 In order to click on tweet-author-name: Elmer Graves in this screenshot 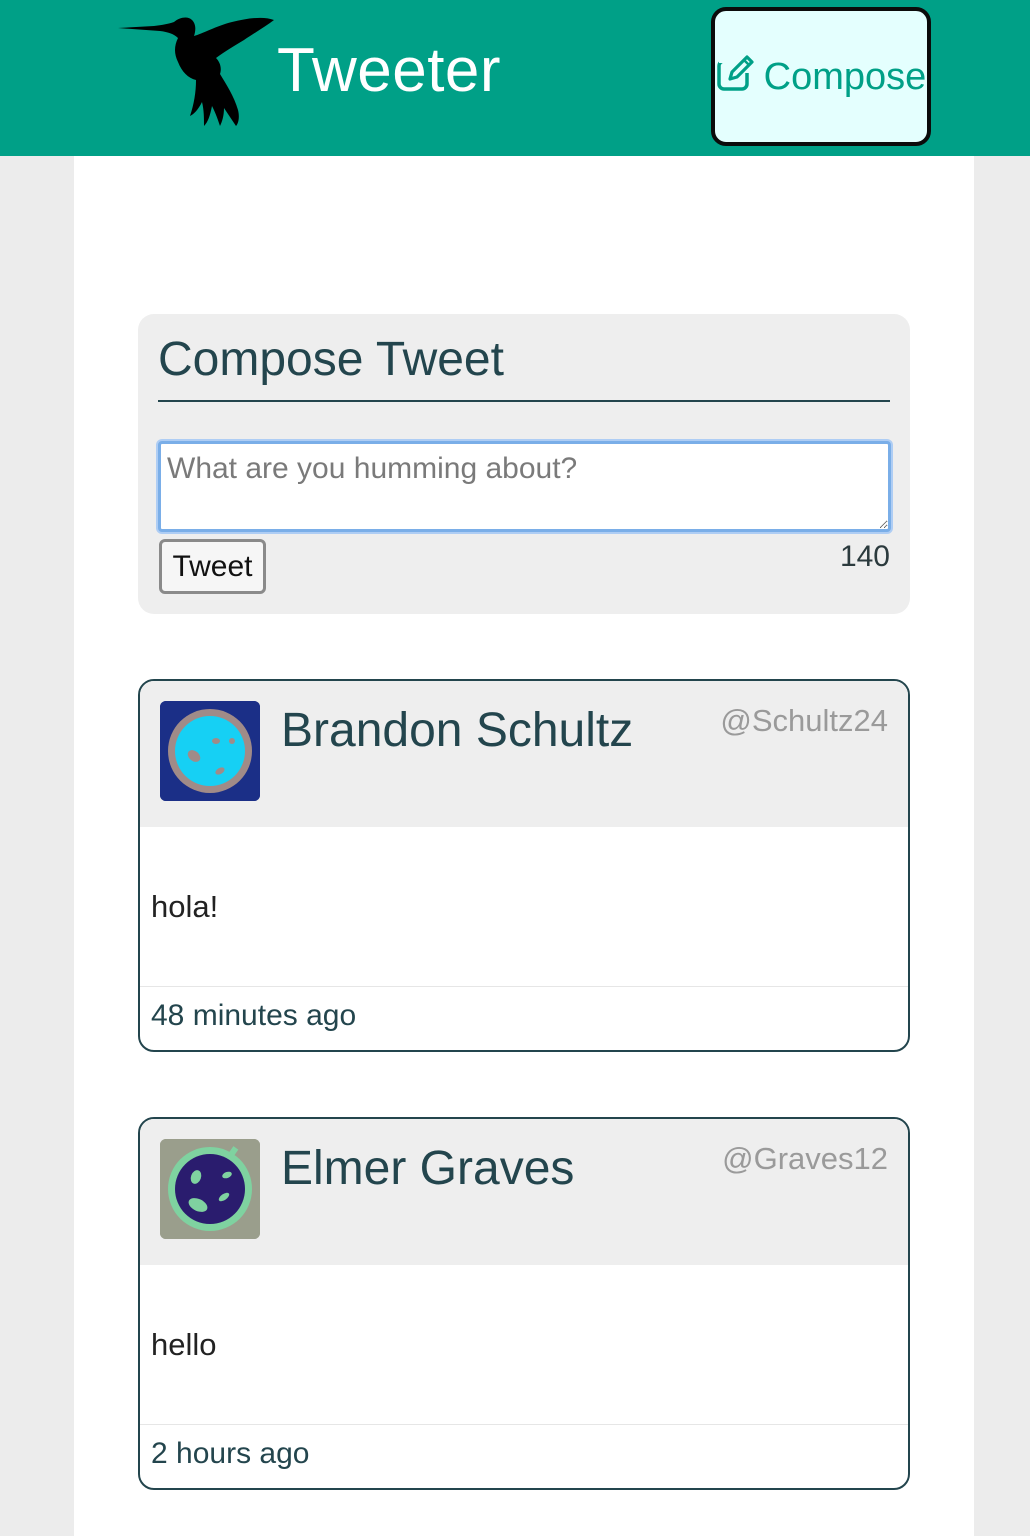, I will do `click(428, 1168)`.